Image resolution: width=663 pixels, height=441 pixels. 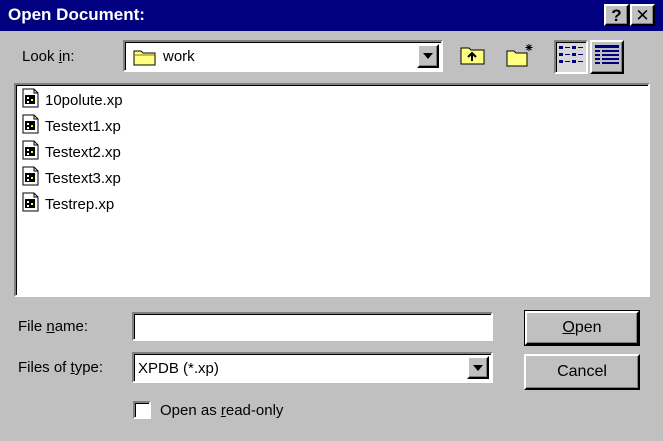 I want to click on close-button: ✕, so click(x=642, y=15).